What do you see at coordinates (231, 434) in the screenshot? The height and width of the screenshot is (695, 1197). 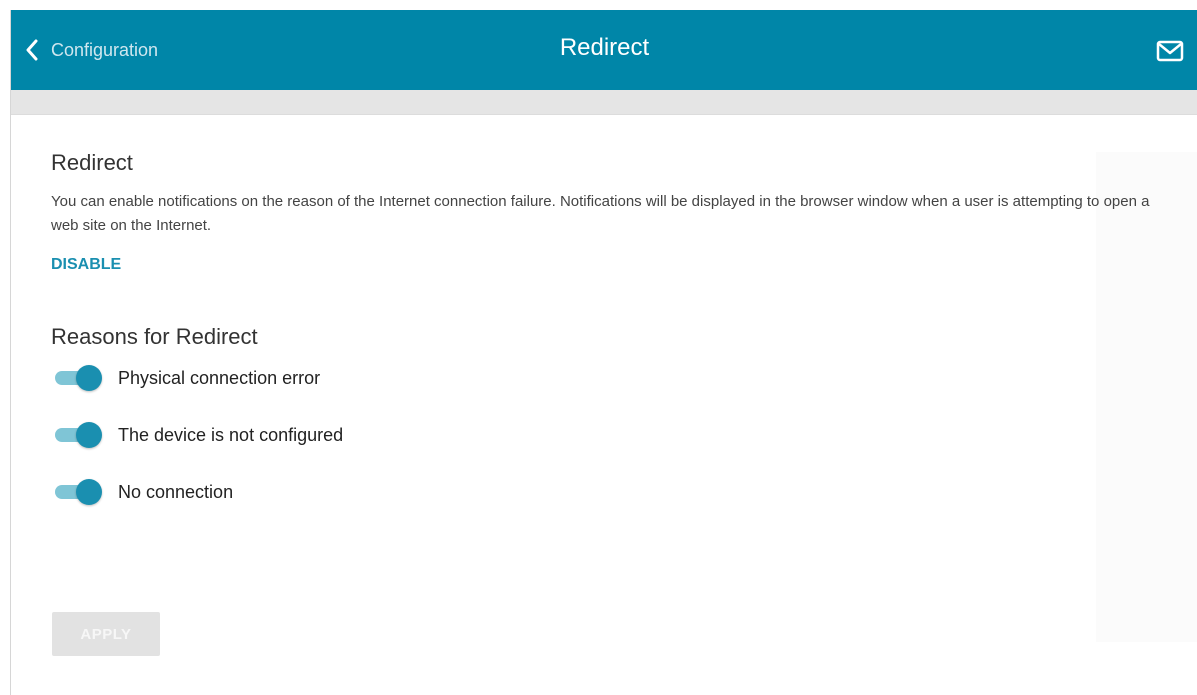 I see `device-not-configured-label: The device is not configured` at bounding box center [231, 434].